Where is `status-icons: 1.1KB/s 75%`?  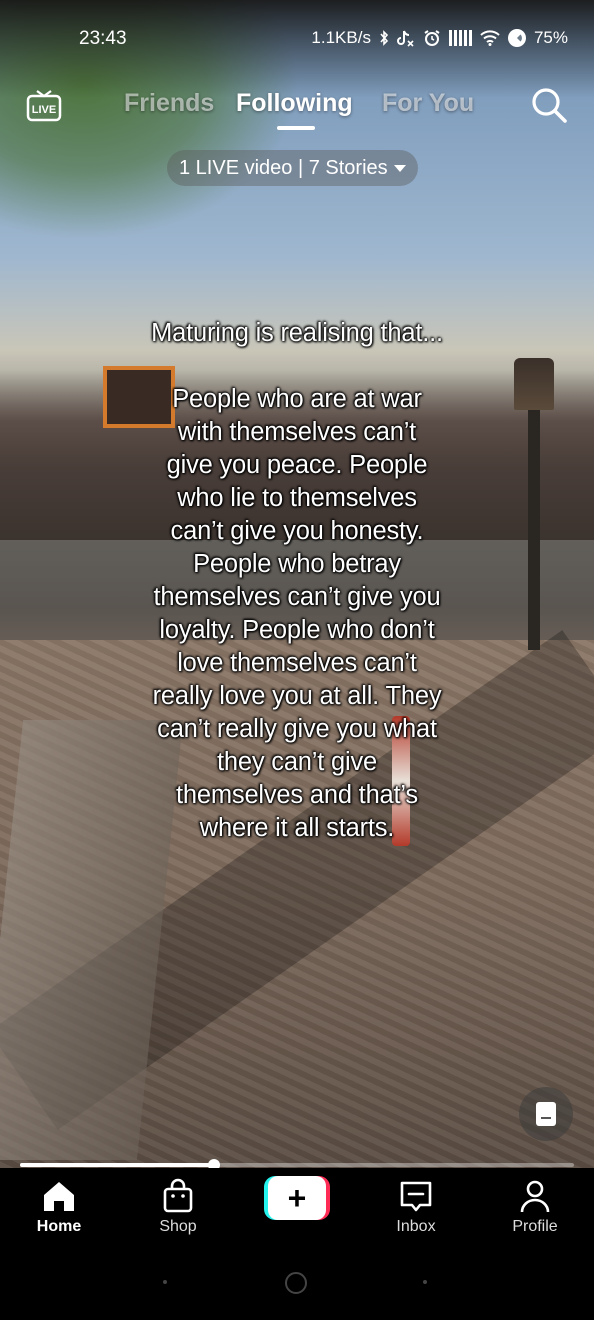
status-icons: 1.1KB/s 75% is located at coordinates (439, 38).